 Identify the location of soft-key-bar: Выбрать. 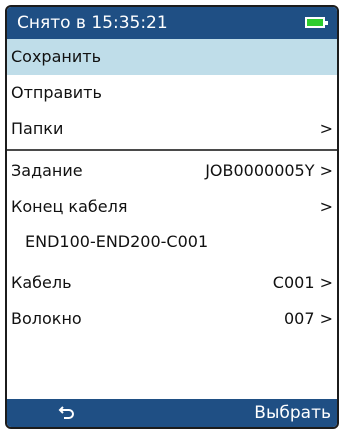
(172, 413).